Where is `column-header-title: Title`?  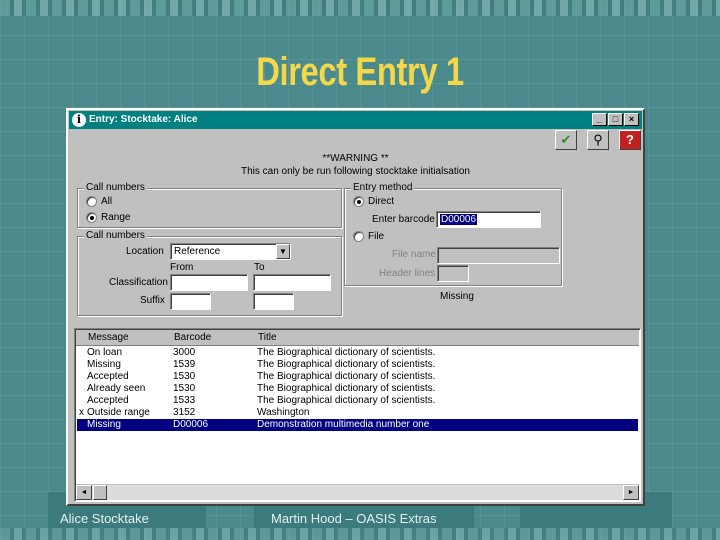
column-header-title: Title is located at coordinates (267, 337).